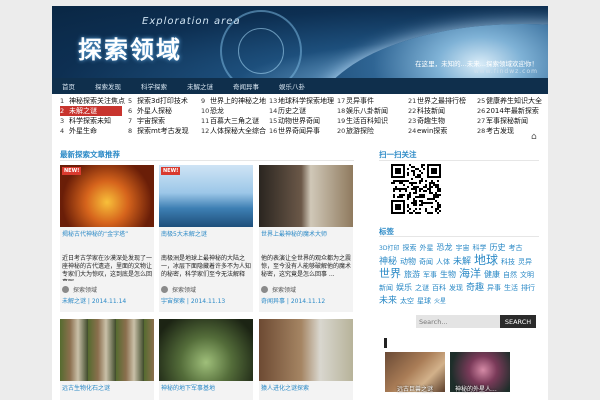 Image resolution: width=600 pixels, height=400 pixels. I want to click on category-link: 22 科技新闻, so click(441, 111).